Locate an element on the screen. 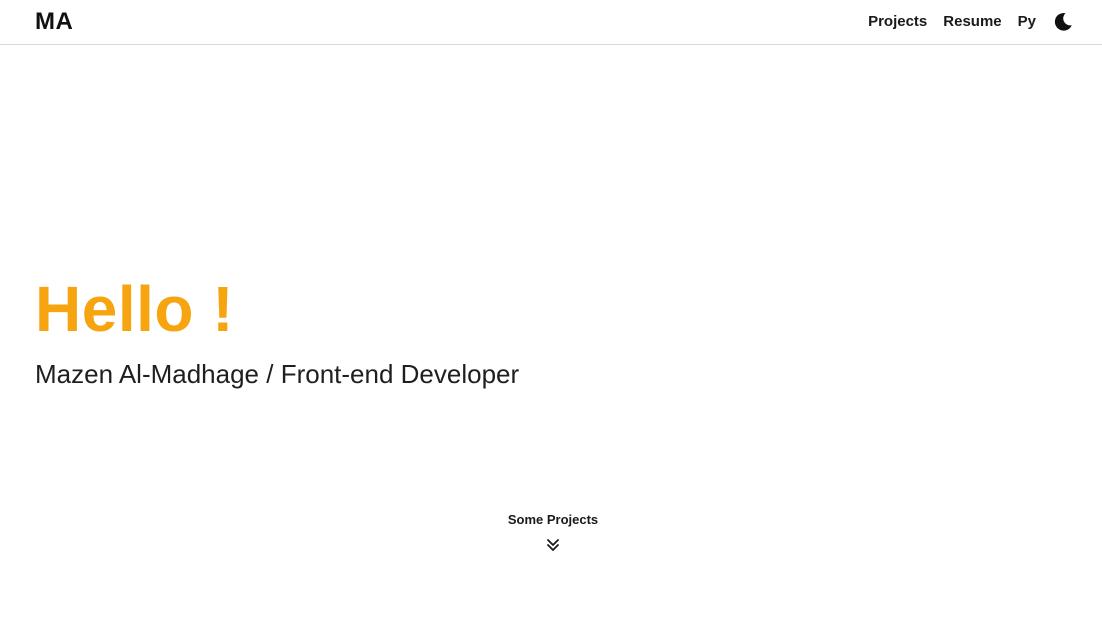 The image size is (1102, 620). main-nav: Projects Resume Py is located at coordinates (963, 22).